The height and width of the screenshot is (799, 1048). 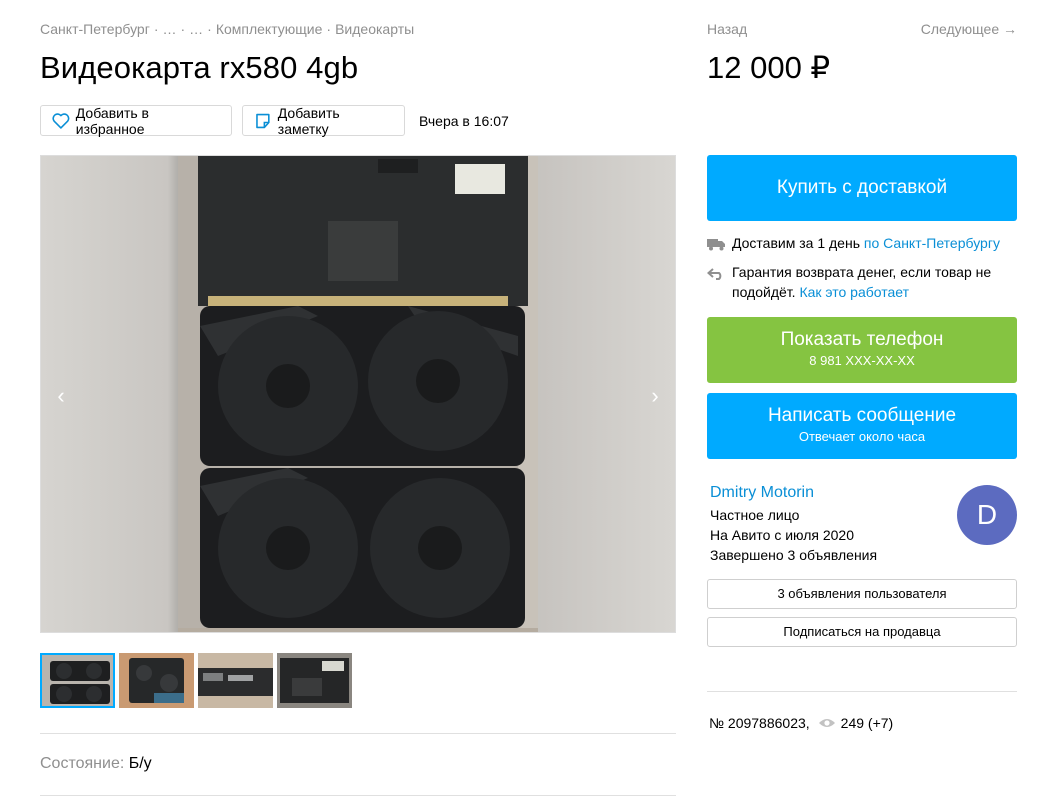 What do you see at coordinates (269, 29) in the screenshot?
I see `breadcrumb-item: Комплектующие` at bounding box center [269, 29].